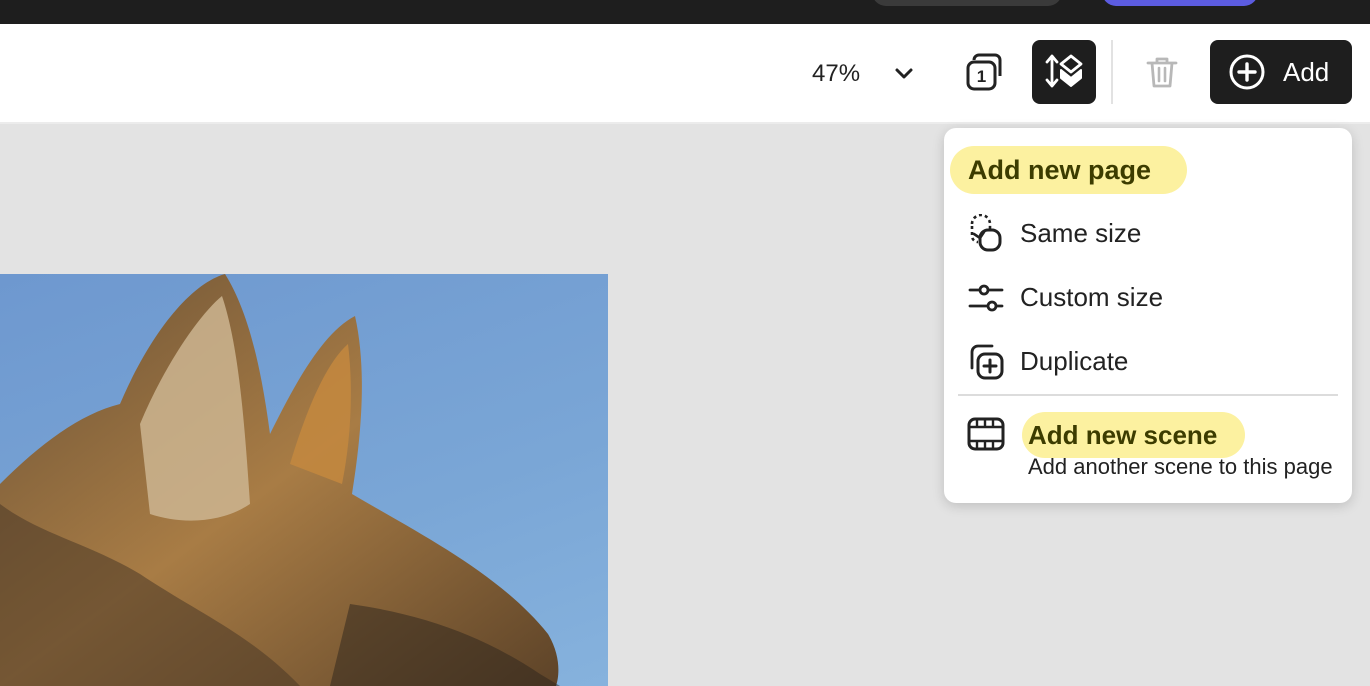 The height and width of the screenshot is (686, 1370). Describe the element at coordinates (986, 434) in the screenshot. I see `film-icon` at that location.